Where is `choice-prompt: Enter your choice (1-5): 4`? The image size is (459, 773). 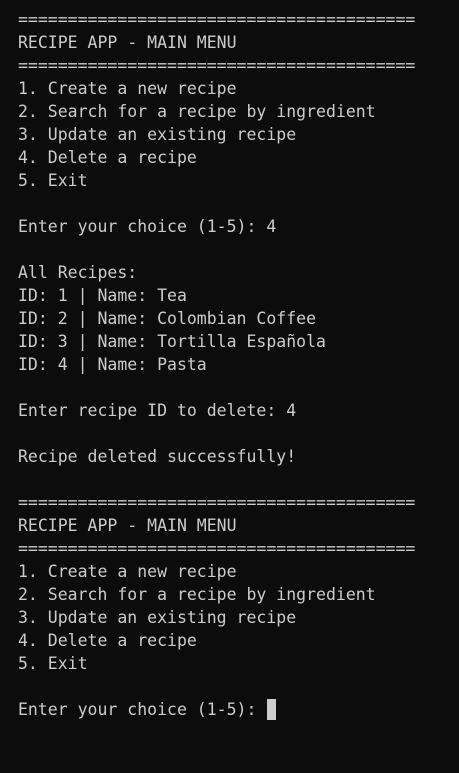
choice-prompt: Enter your choice (1-5): 4 is located at coordinates (147, 226).